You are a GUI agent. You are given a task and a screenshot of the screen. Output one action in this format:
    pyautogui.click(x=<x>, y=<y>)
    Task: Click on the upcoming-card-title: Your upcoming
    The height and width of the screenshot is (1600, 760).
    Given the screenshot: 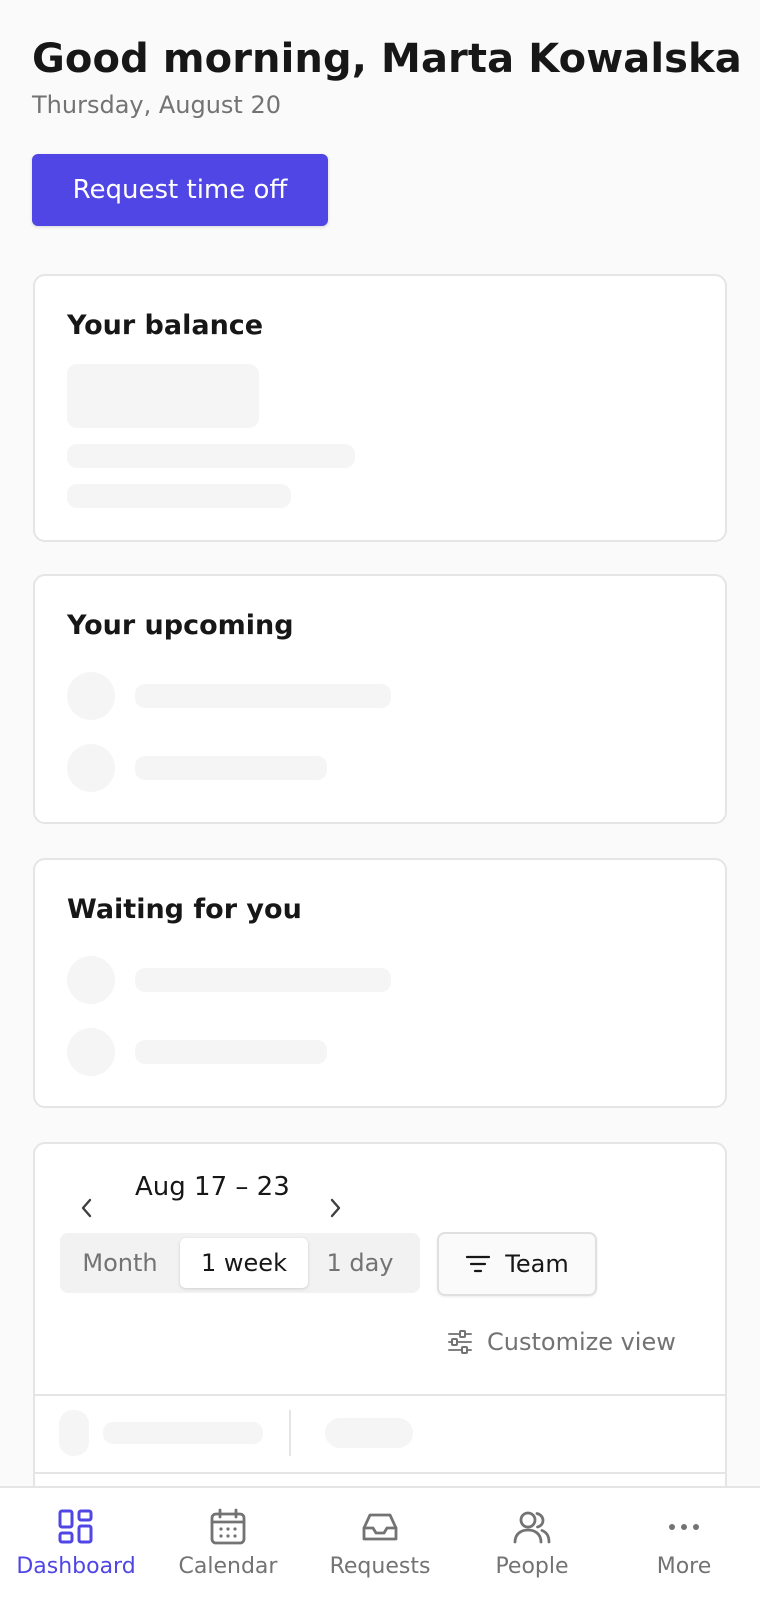 What is the action you would take?
    pyautogui.click(x=180, y=625)
    